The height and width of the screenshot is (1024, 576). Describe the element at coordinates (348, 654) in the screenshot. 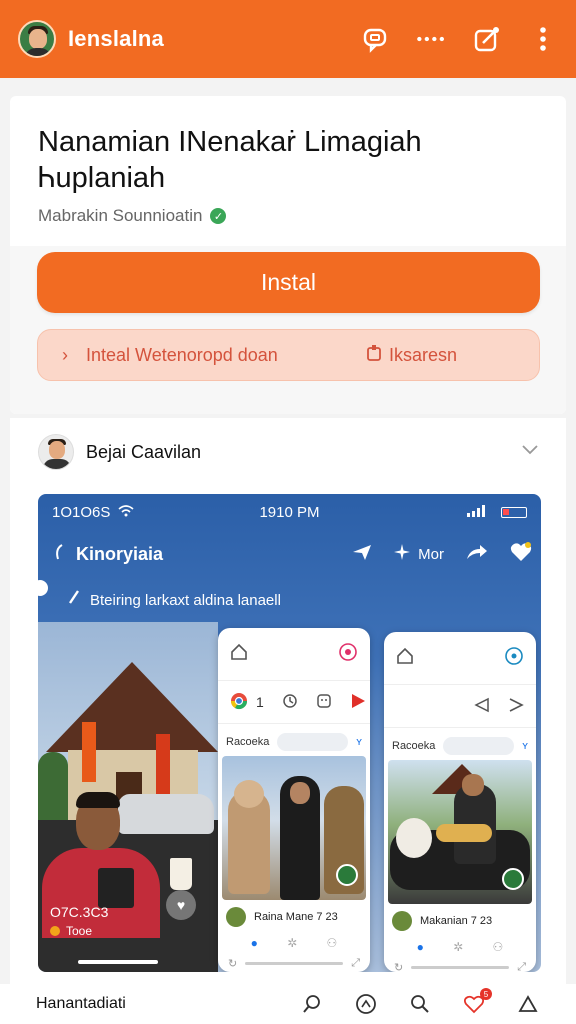

I see `record-icon` at that location.